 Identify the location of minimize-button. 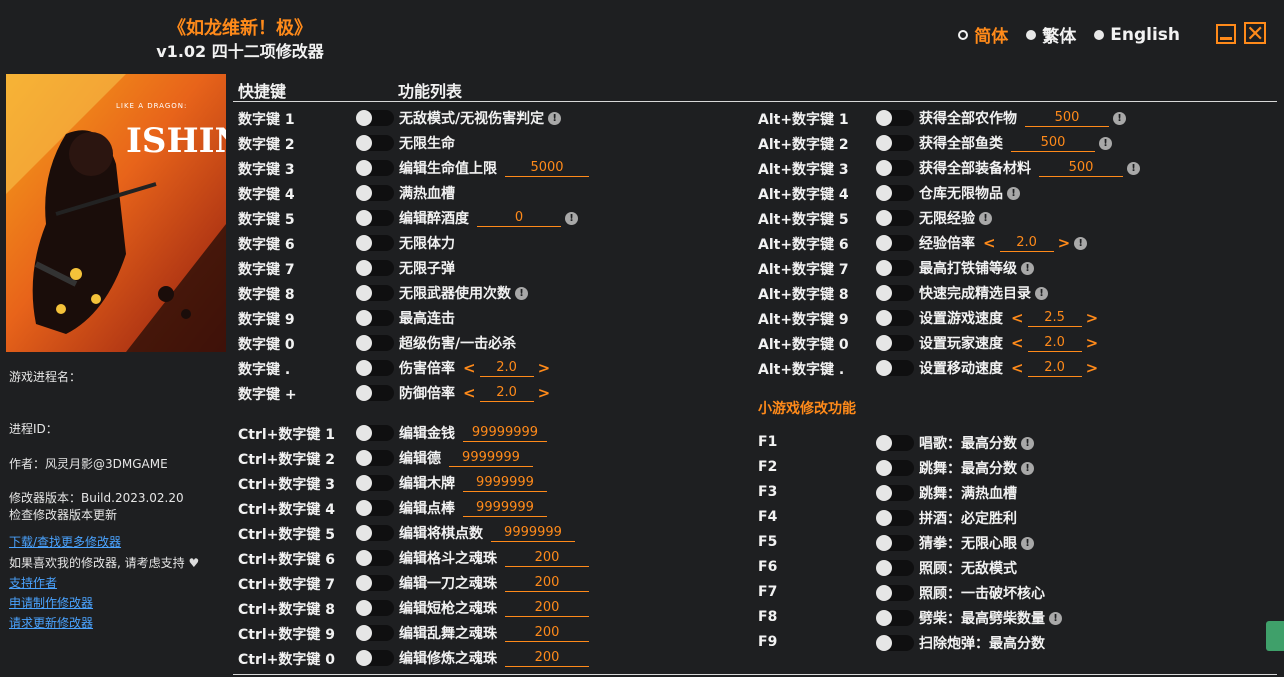
(1226, 34).